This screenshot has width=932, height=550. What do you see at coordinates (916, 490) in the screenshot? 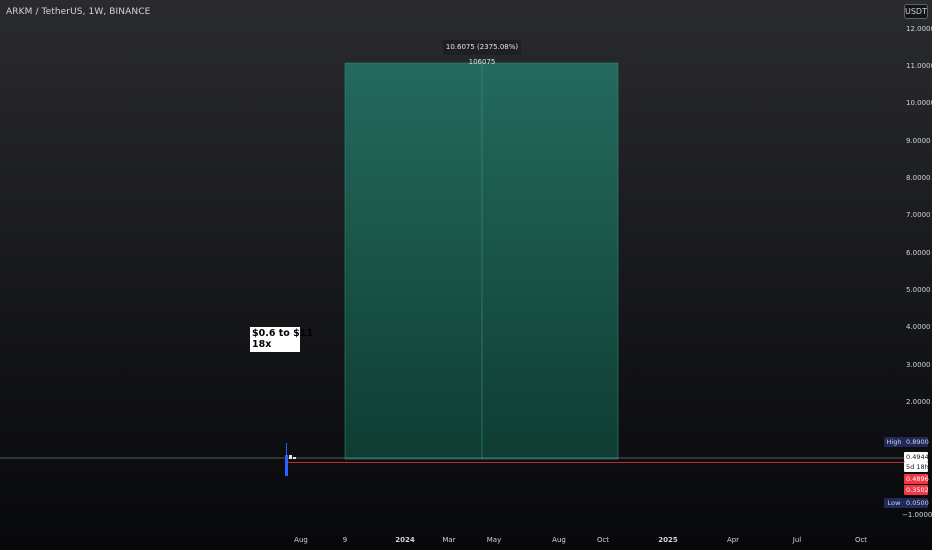
I see `red-price-tag-2: 0.3502` at bounding box center [916, 490].